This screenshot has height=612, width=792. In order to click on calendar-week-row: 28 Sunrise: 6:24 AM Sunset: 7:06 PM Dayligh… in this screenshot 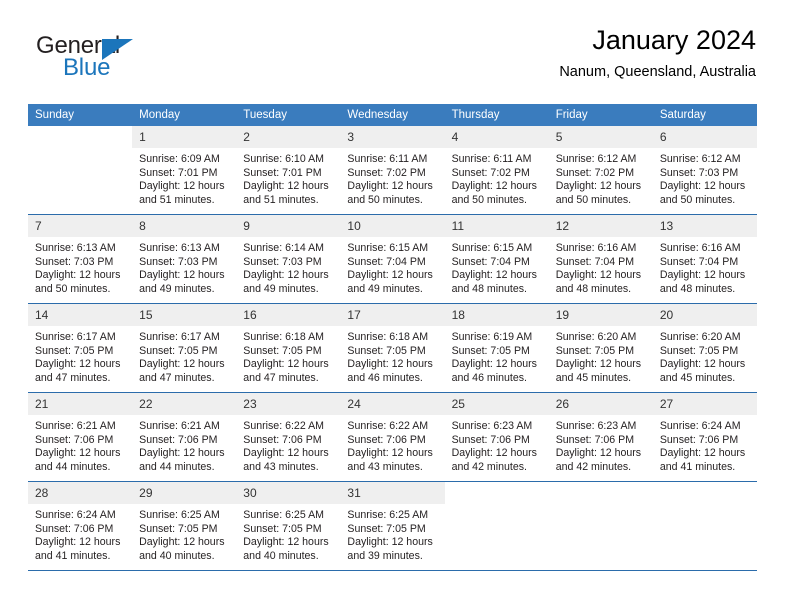, I will do `click(392, 526)`.